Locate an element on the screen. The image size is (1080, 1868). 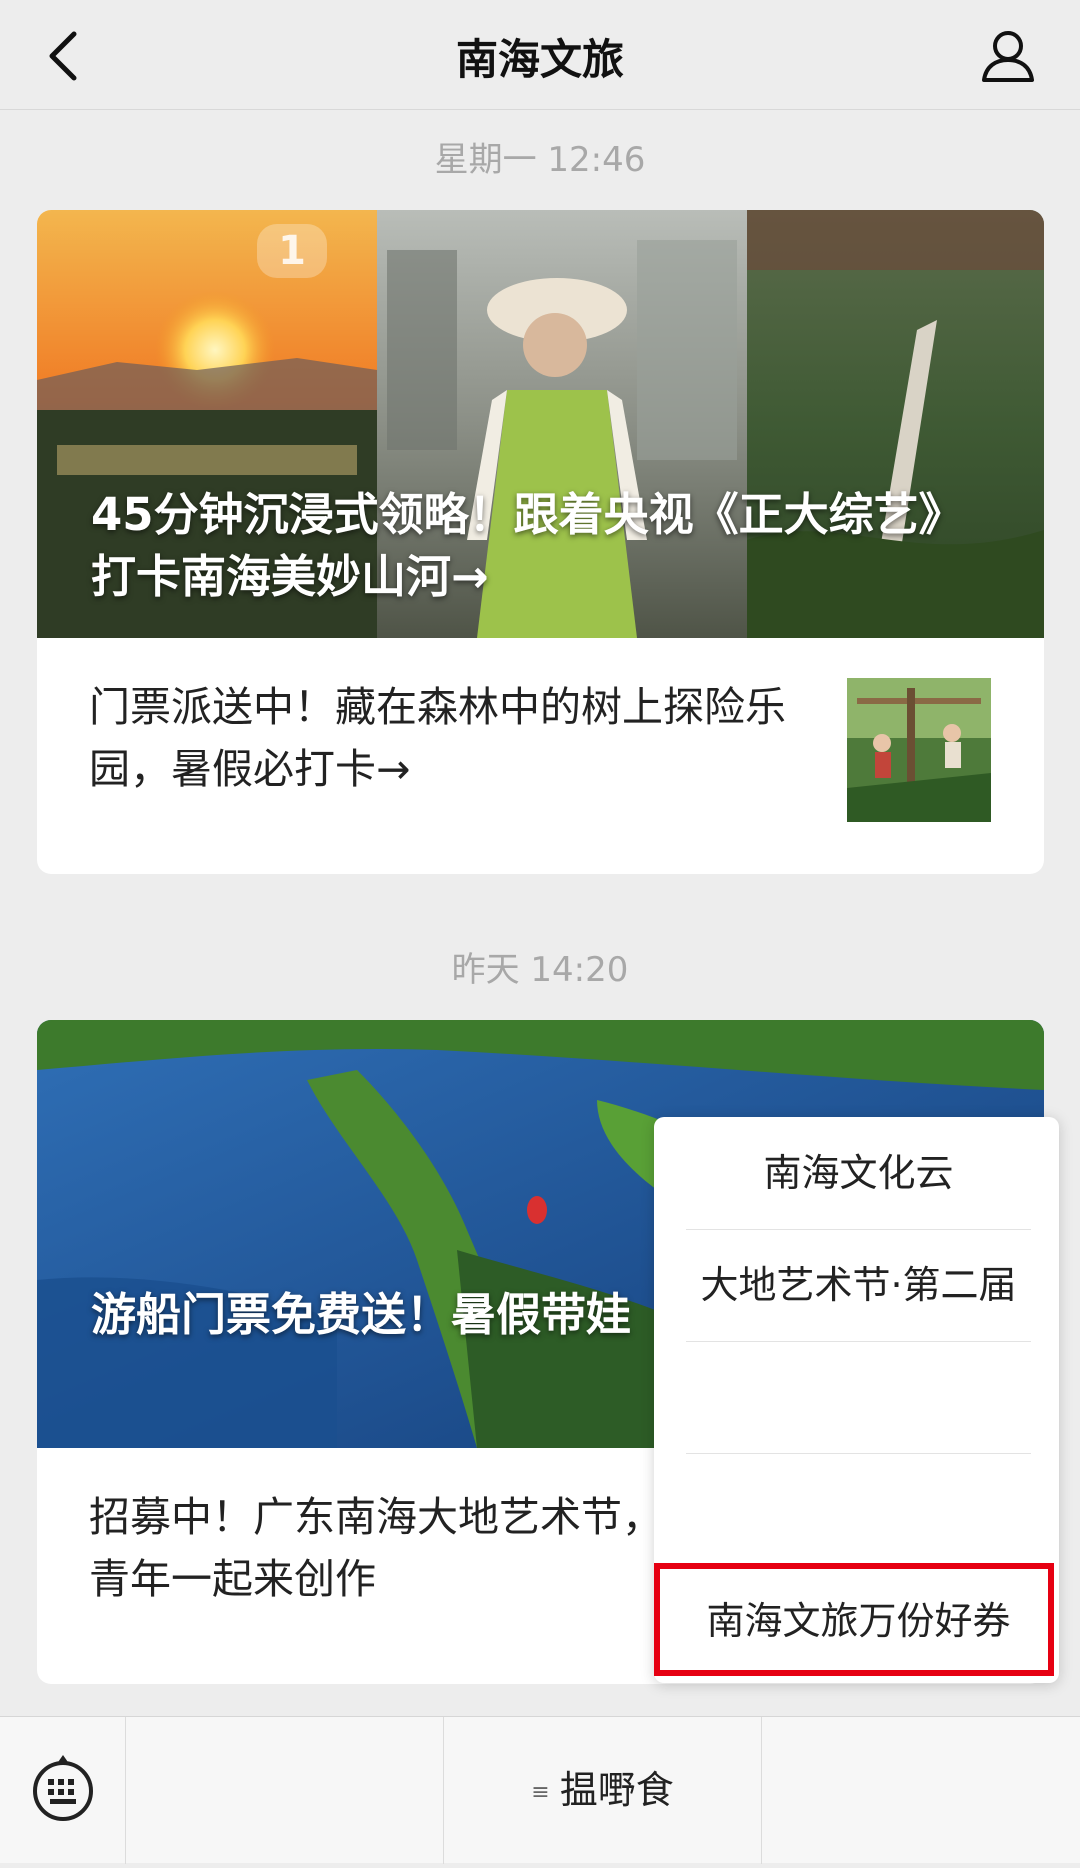
sub-article: 门票派送中！藏在森林中的树上探险乐园，暑假必打卡→ is located at coordinates (540, 756).